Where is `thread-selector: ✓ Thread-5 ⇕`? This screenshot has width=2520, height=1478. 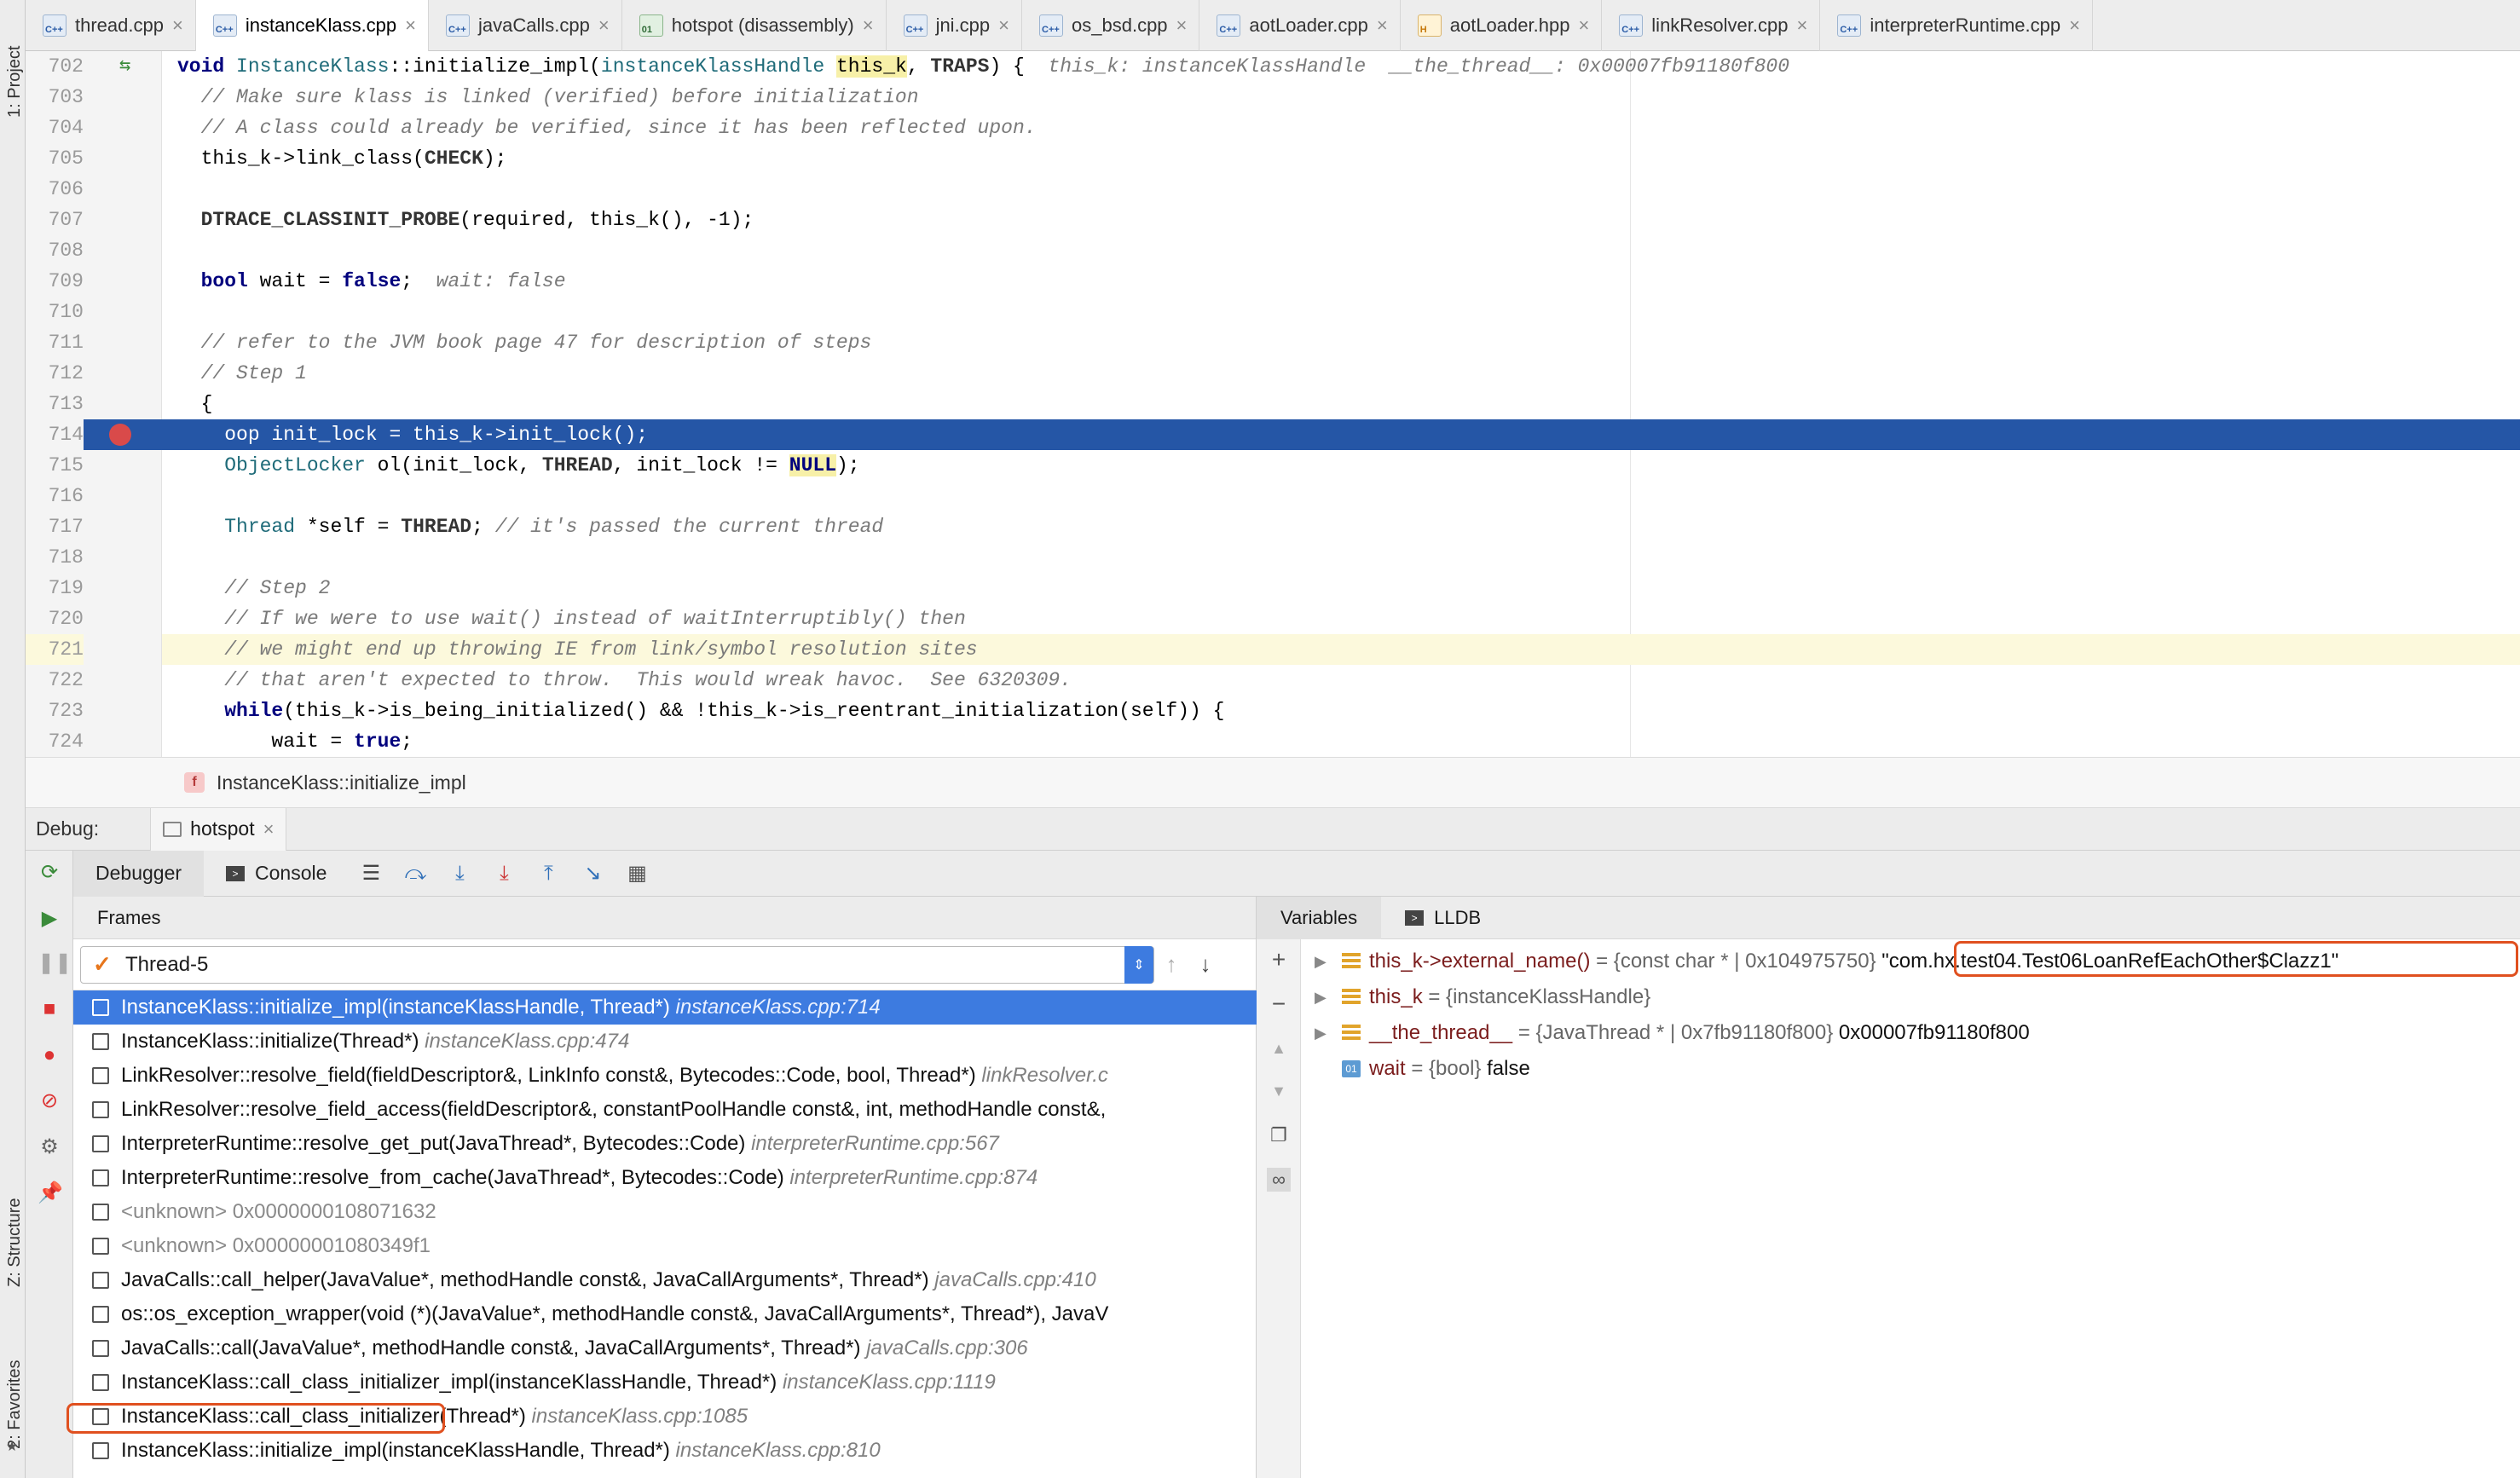 thread-selector: ✓ Thread-5 ⇕ is located at coordinates (617, 965).